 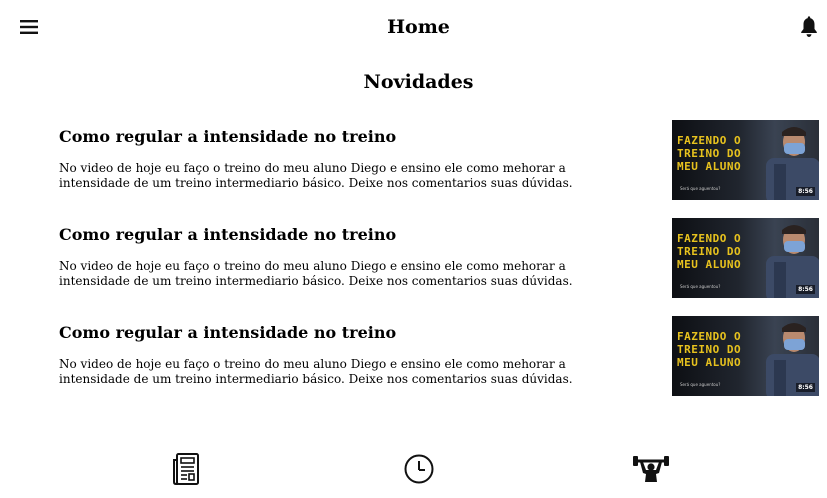 I want to click on nav-workout-button, so click(x=651, y=469).